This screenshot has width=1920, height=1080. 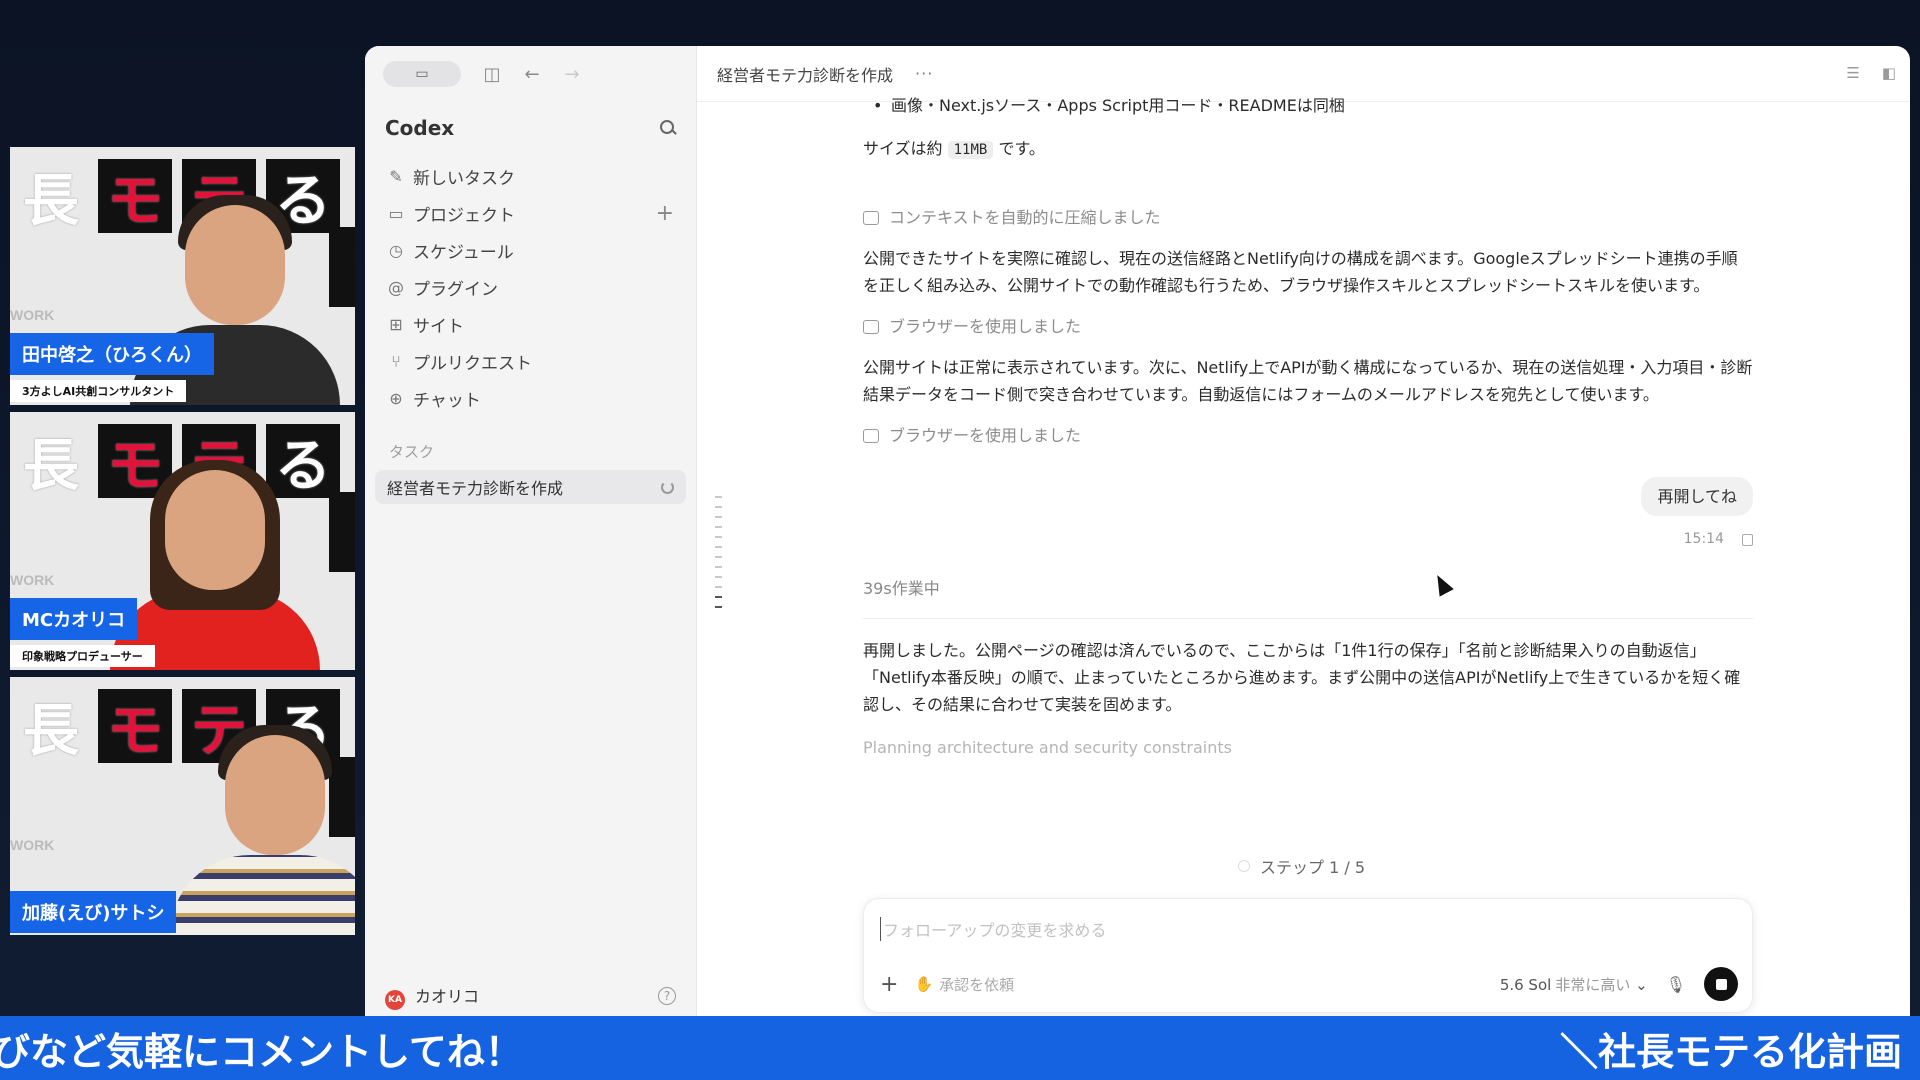 I want to click on chevron-down-icon: ⌄, so click(x=1641, y=984).